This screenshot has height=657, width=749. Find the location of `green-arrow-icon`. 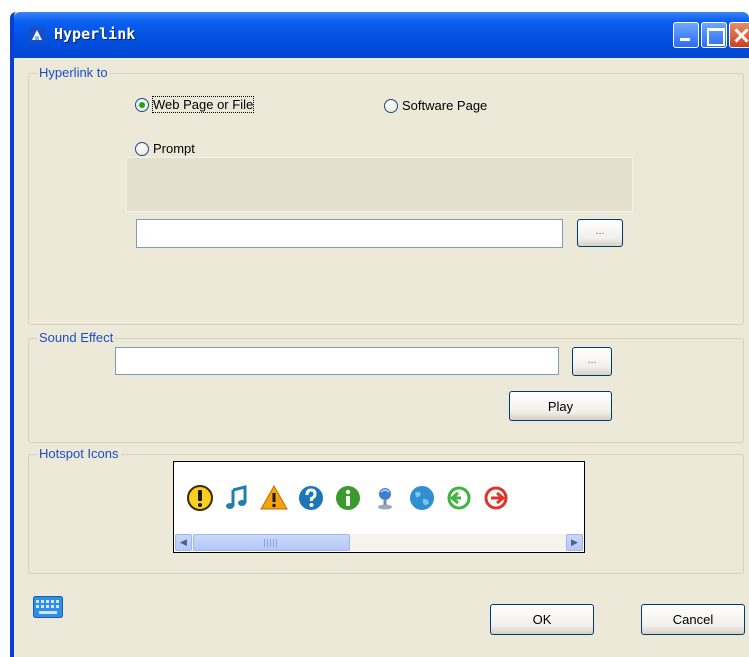

green-arrow-icon is located at coordinates (459, 498).